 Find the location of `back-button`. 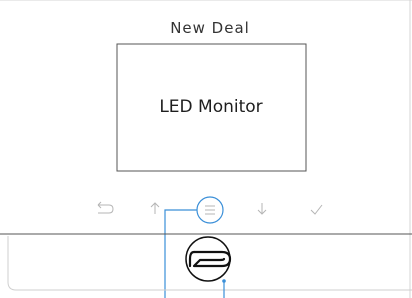

back-button is located at coordinates (105, 207).